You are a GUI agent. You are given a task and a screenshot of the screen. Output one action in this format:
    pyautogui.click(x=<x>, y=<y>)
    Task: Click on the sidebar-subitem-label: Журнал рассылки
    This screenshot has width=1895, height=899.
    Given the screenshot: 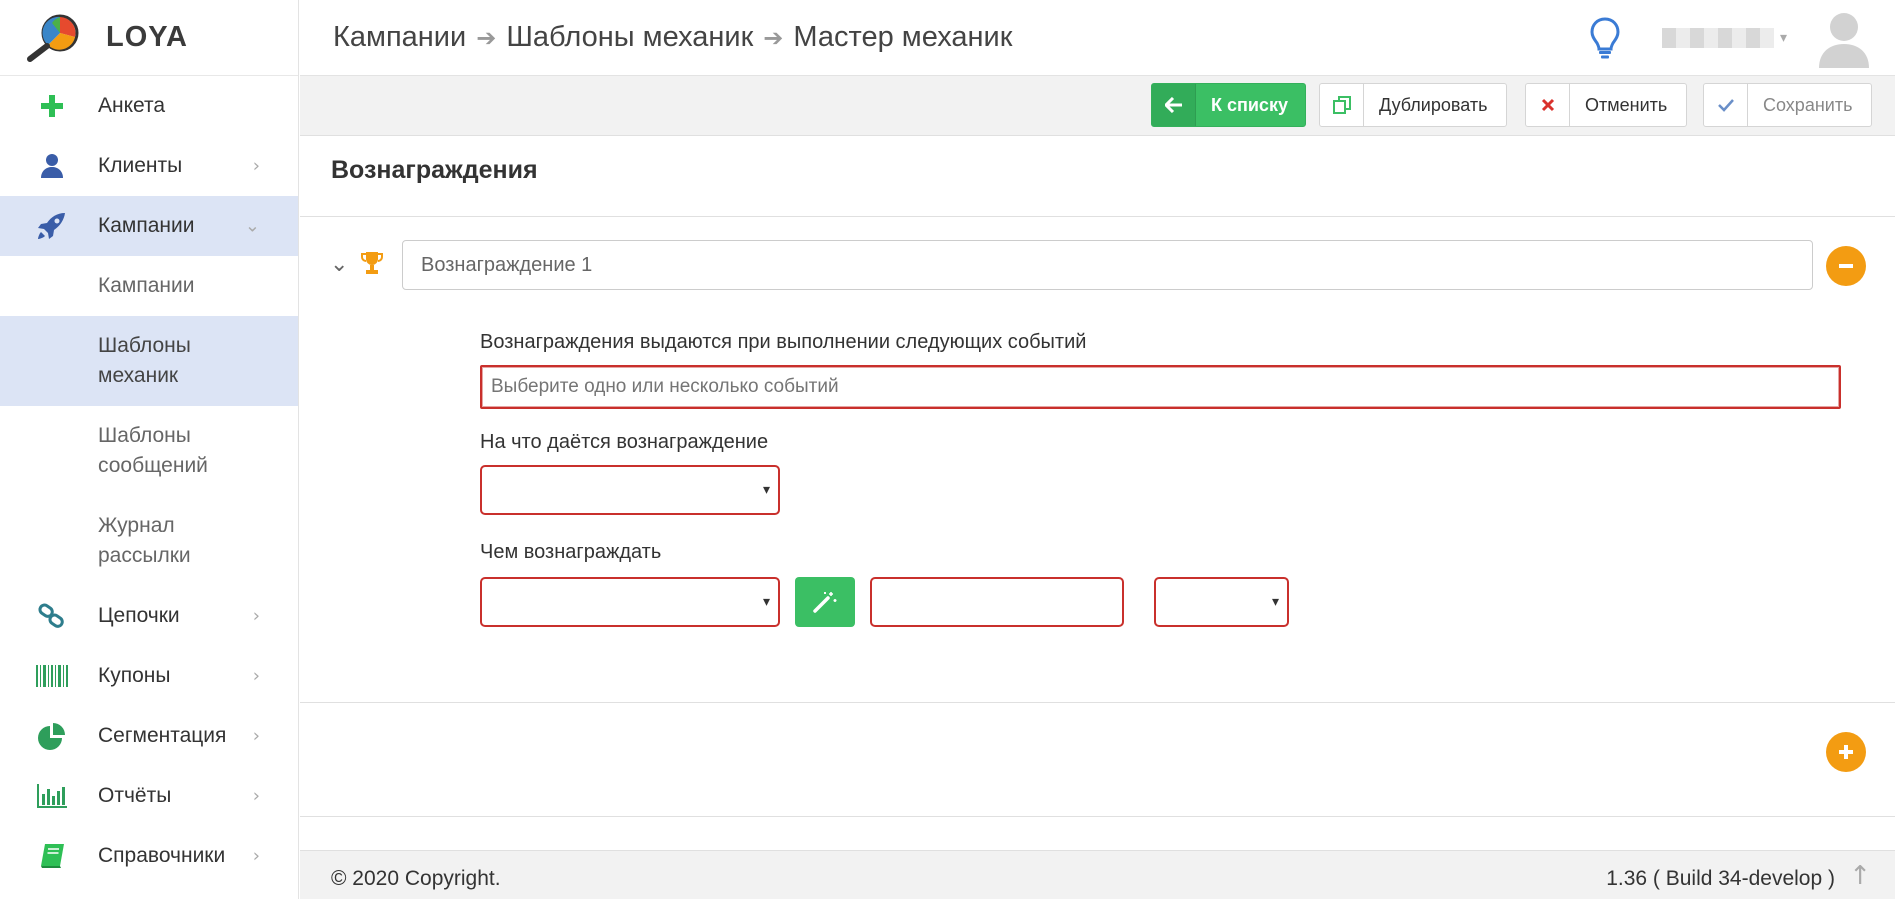 What is the action you would take?
    pyautogui.click(x=144, y=541)
    